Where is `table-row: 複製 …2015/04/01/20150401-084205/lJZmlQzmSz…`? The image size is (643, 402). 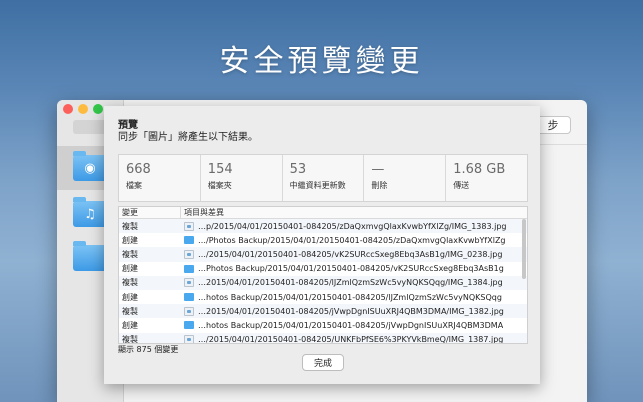 table-row: 複製 …2015/04/01/20150401-084205/lJZmlQzmSz… is located at coordinates (323, 282).